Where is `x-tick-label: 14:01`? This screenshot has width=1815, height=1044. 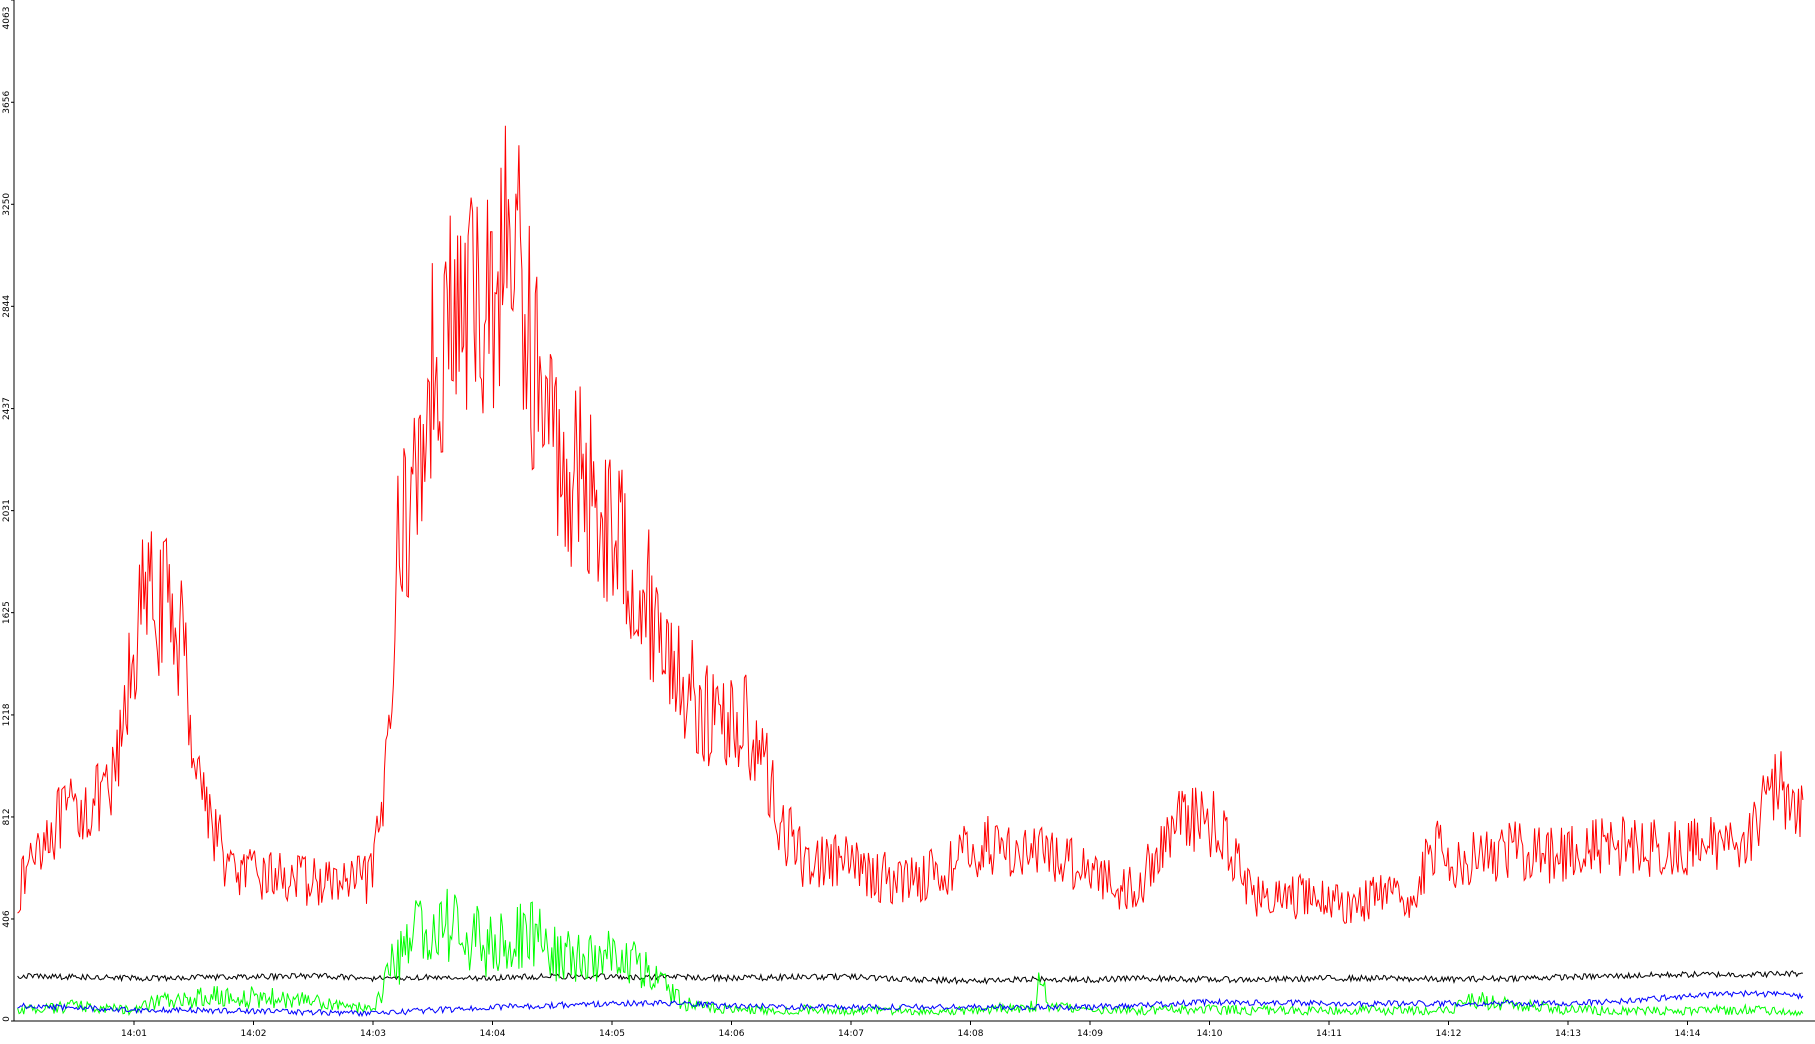
x-tick-label: 14:01 is located at coordinates (134, 1034).